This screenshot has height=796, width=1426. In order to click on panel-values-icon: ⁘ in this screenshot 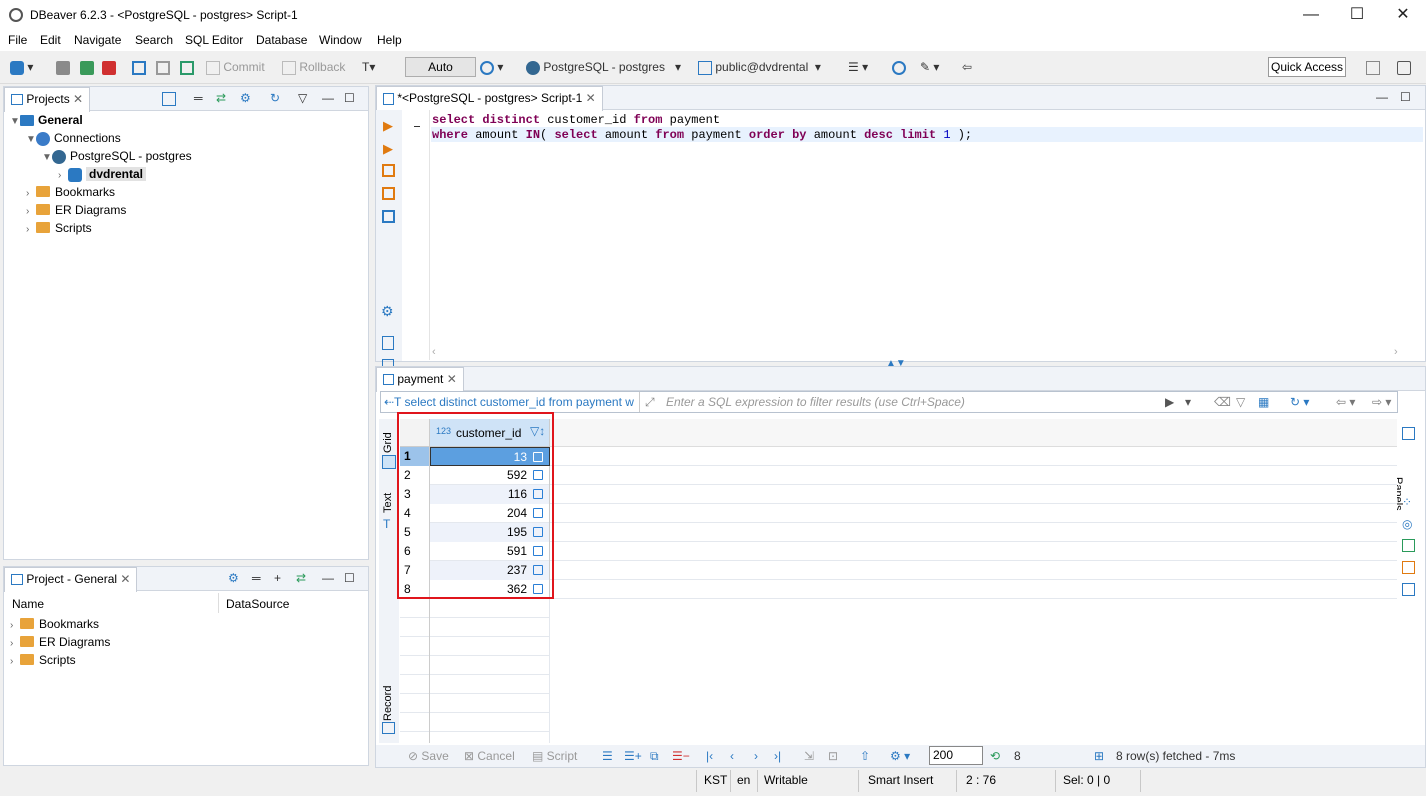, I will do `click(1407, 502)`.